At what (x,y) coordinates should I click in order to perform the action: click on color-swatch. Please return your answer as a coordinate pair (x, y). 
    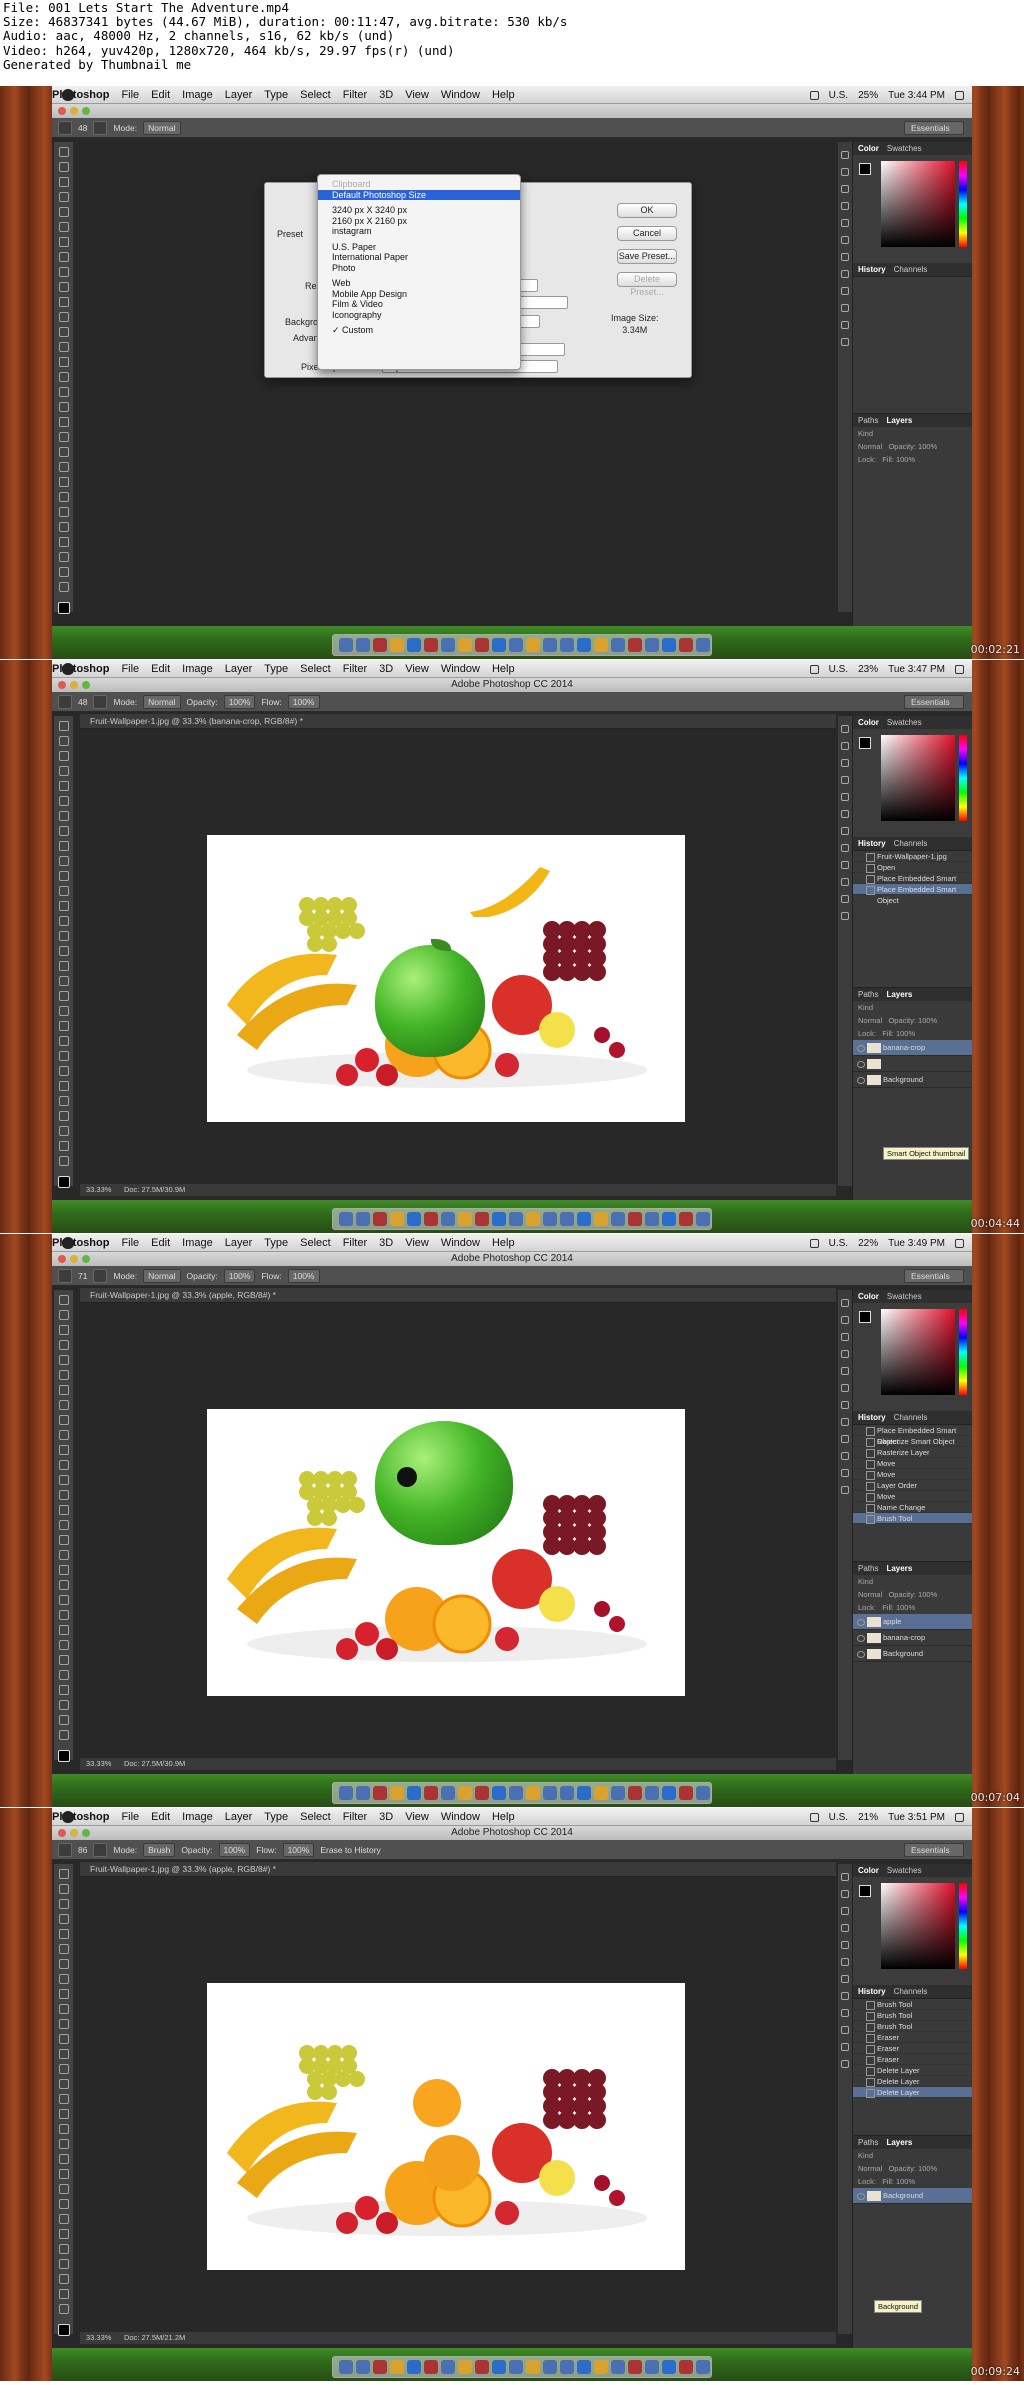
    Looking at the image, I should click on (865, 1891).